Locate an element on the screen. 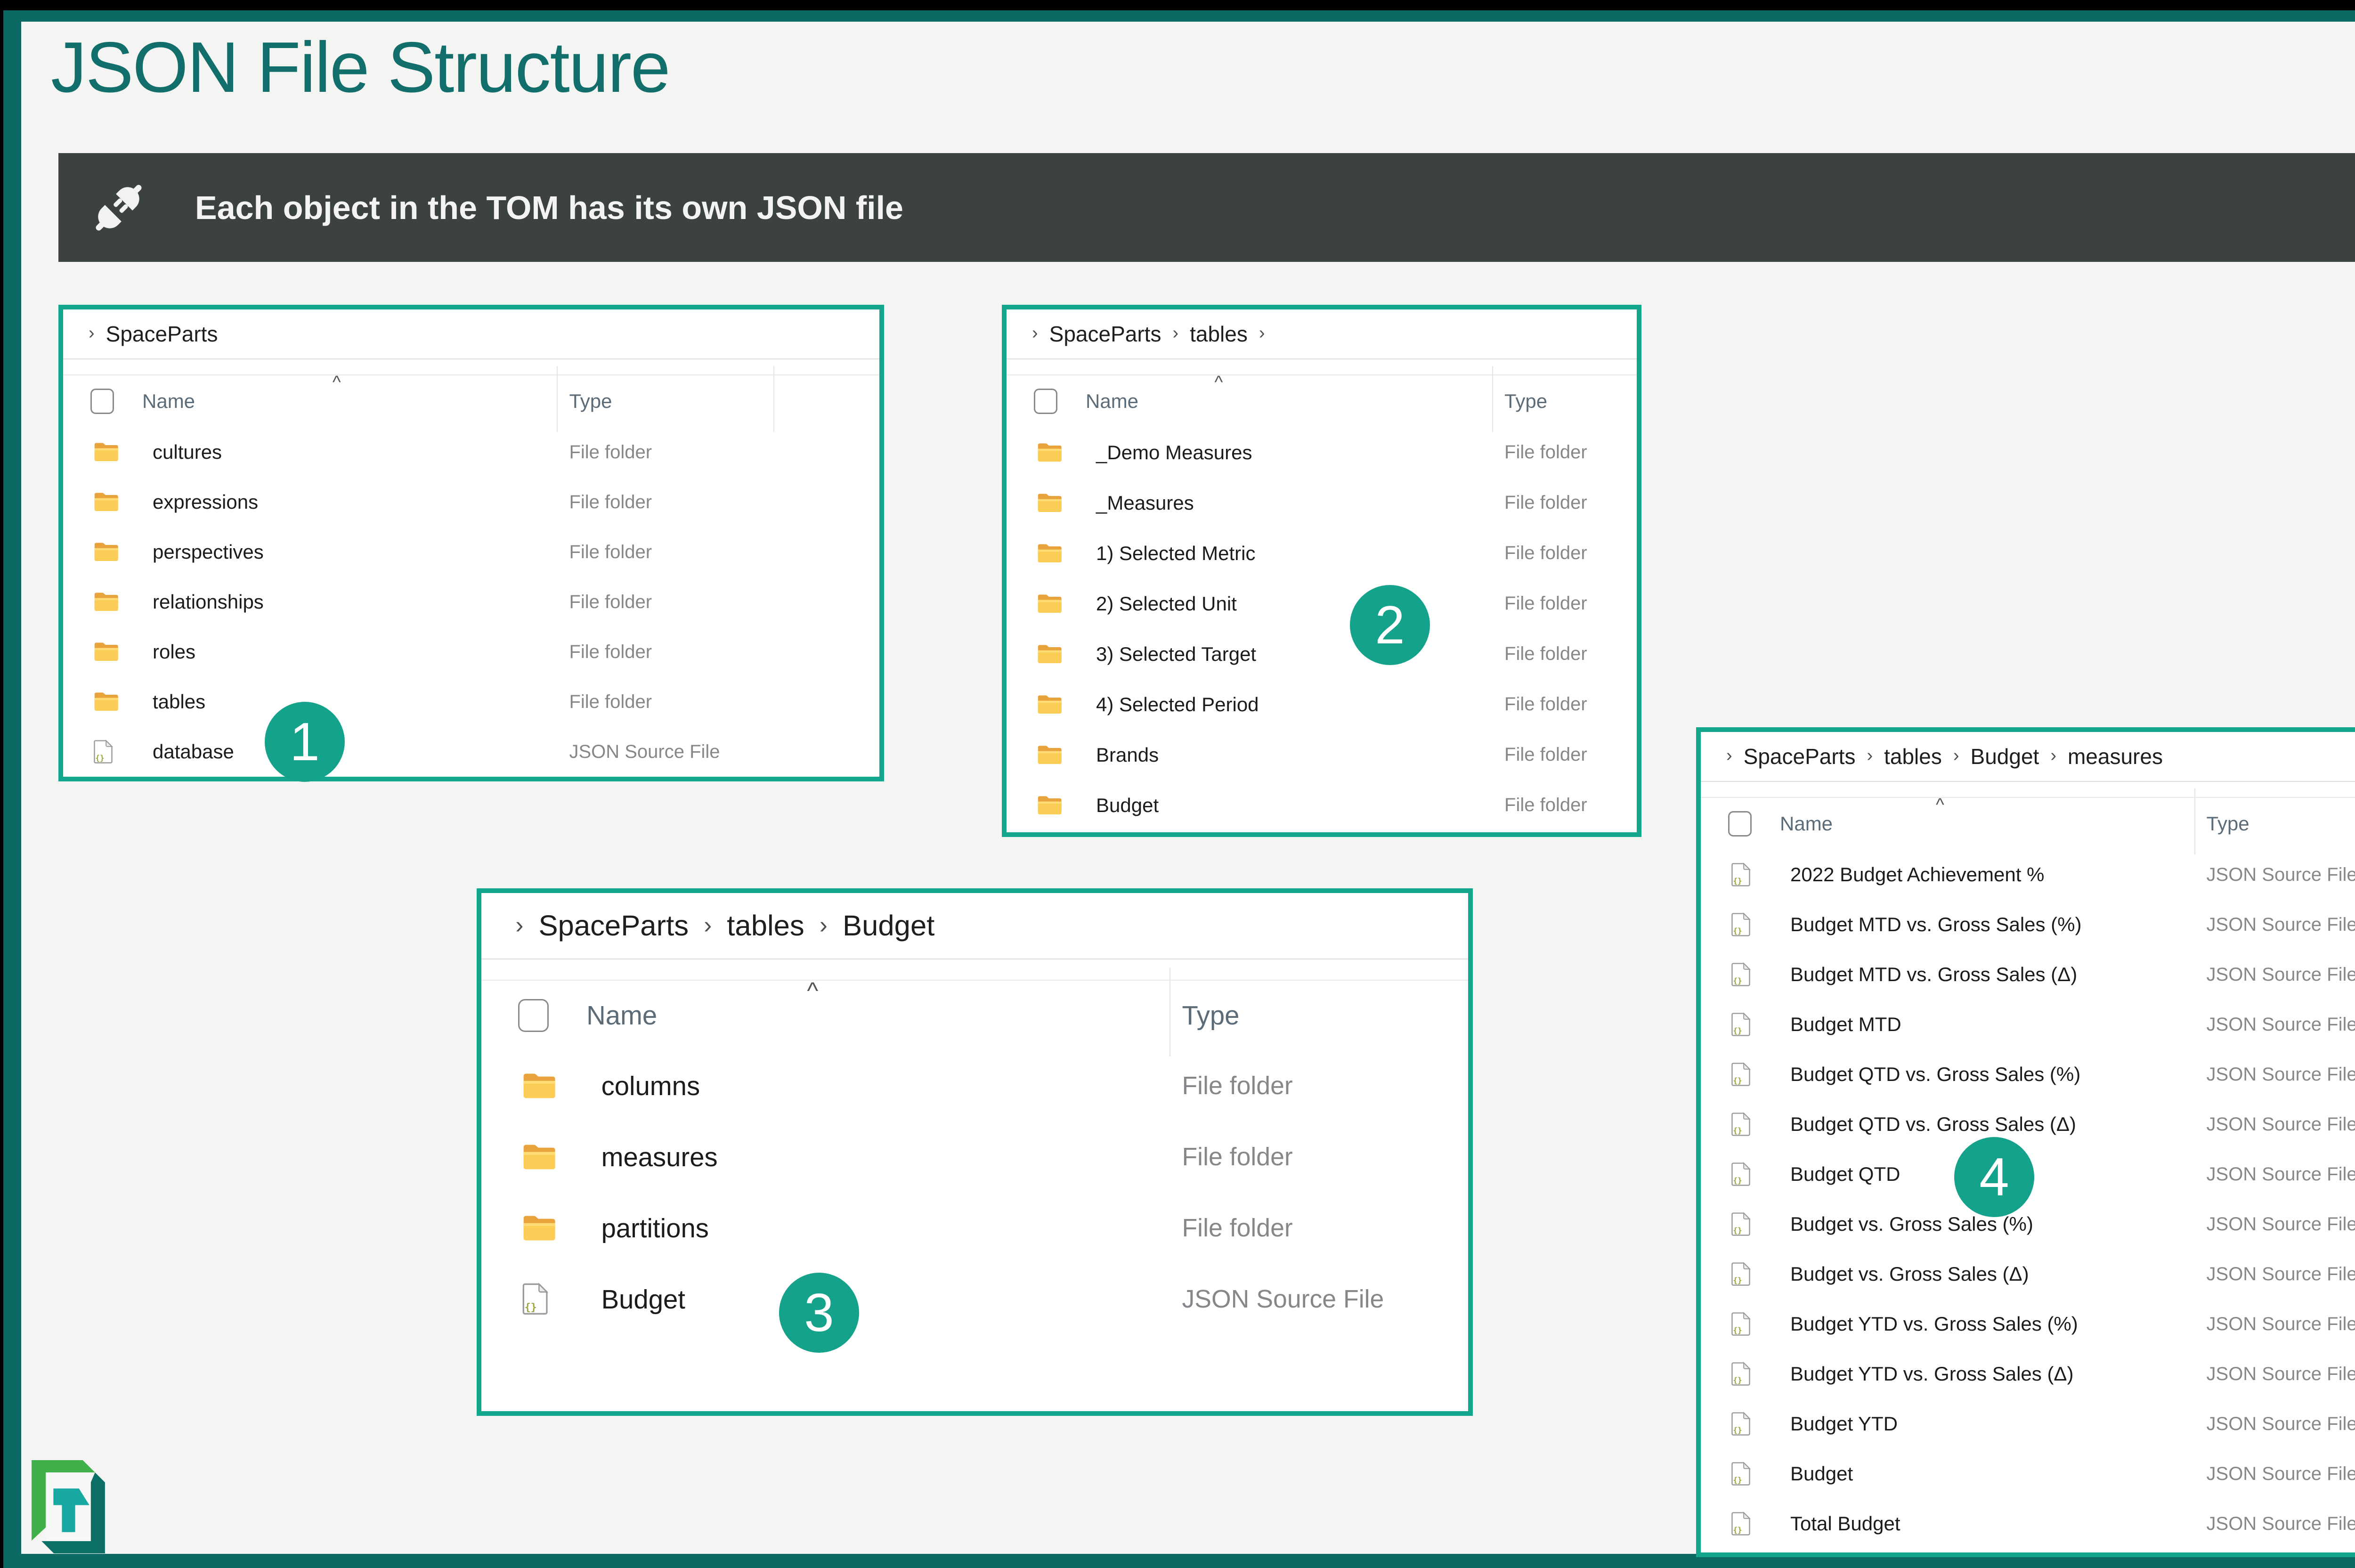 The image size is (2355, 1568). breadcrumb: › SpaceParts › tables › is located at coordinates (1322, 334).